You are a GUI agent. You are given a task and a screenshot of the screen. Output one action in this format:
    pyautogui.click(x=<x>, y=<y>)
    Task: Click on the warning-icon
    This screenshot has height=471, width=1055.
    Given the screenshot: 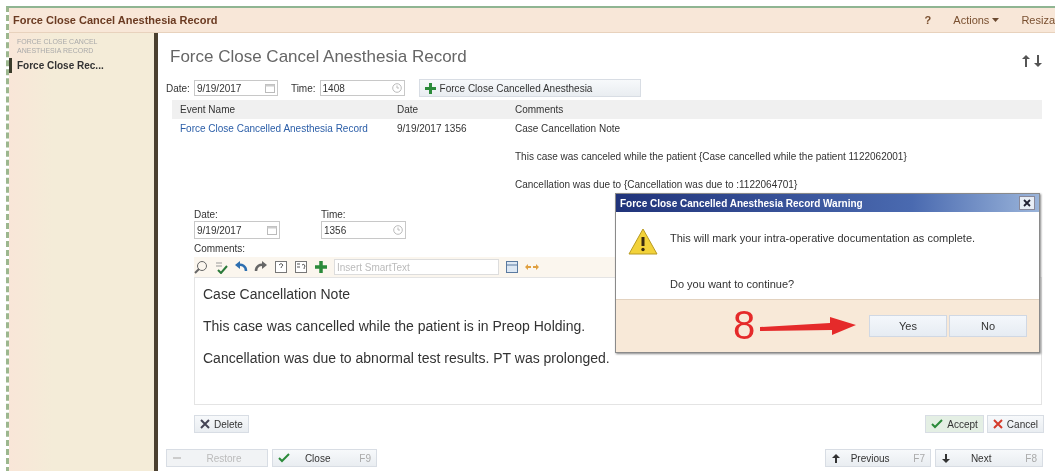 What is the action you would take?
    pyautogui.click(x=643, y=241)
    